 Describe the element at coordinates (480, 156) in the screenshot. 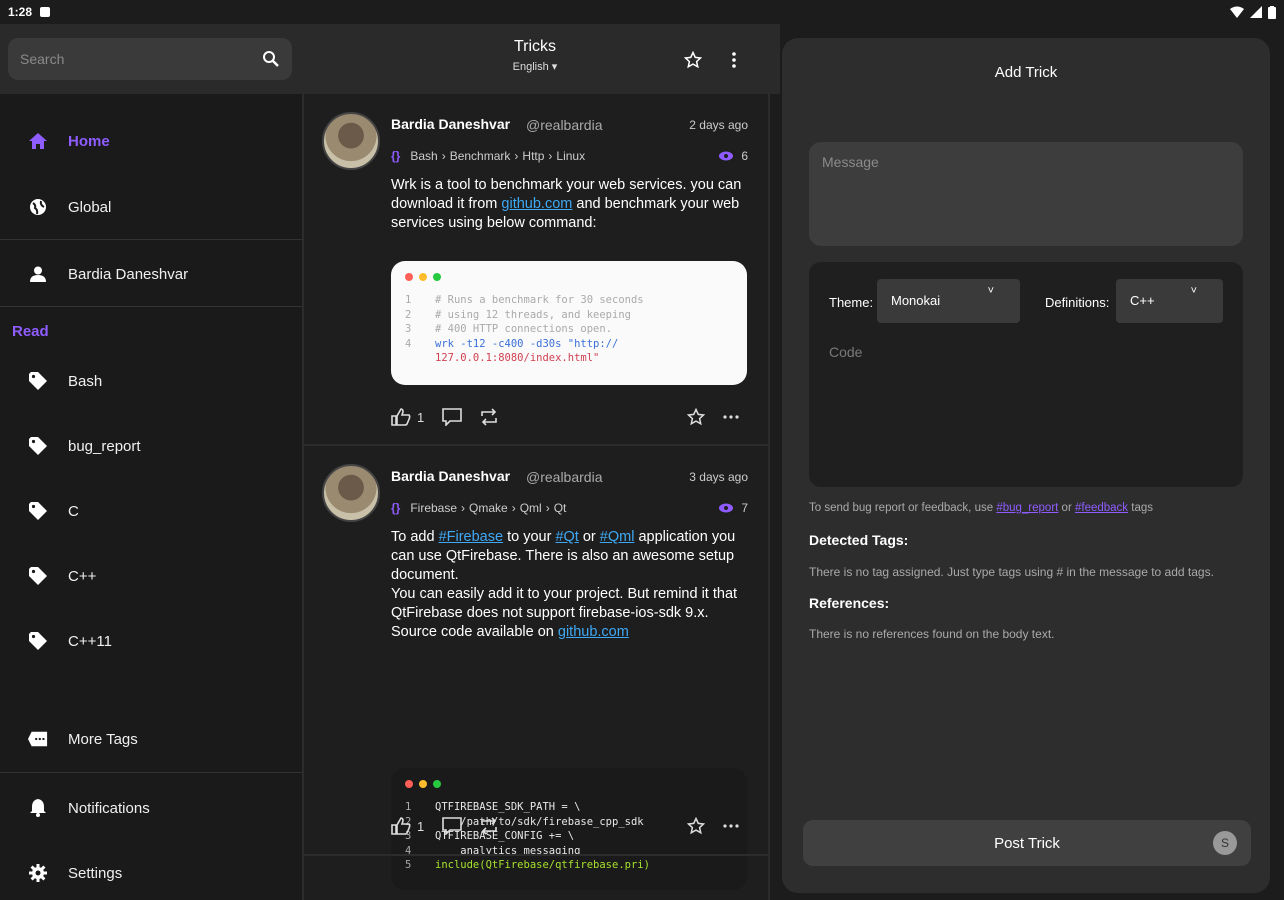

I see `breadcrumb-tag: Benchmark` at that location.